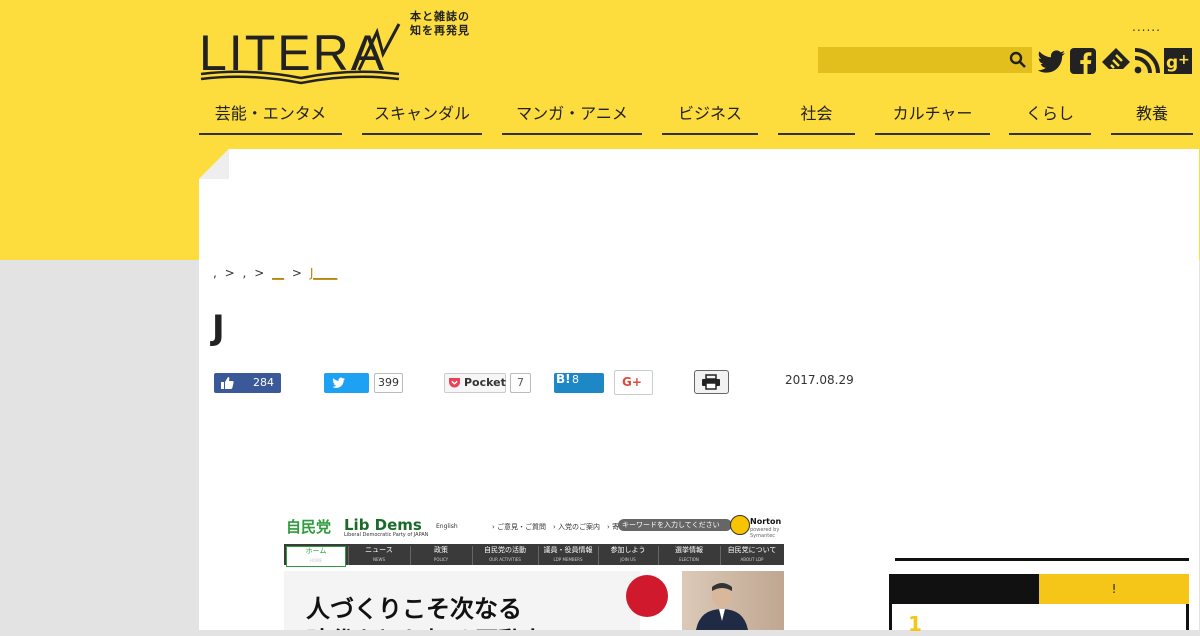 The height and width of the screenshot is (636, 1200). What do you see at coordinates (520, 383) in the screenshot?
I see `pocket-count: 7` at bounding box center [520, 383].